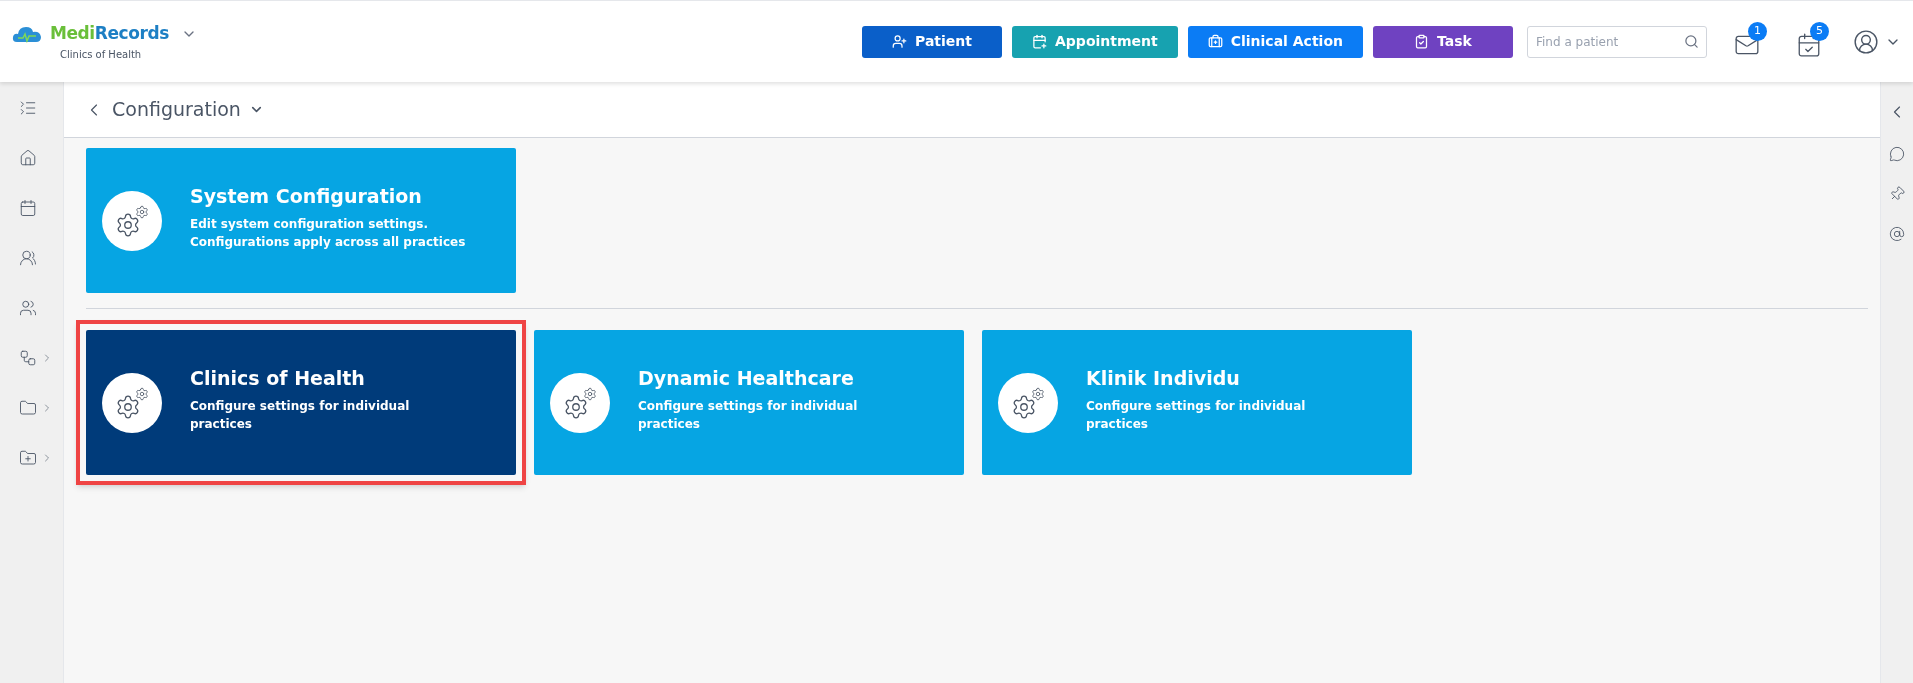 The height and width of the screenshot is (683, 1913). Describe the element at coordinates (932, 41) in the screenshot. I see `action-button: Patient` at that location.